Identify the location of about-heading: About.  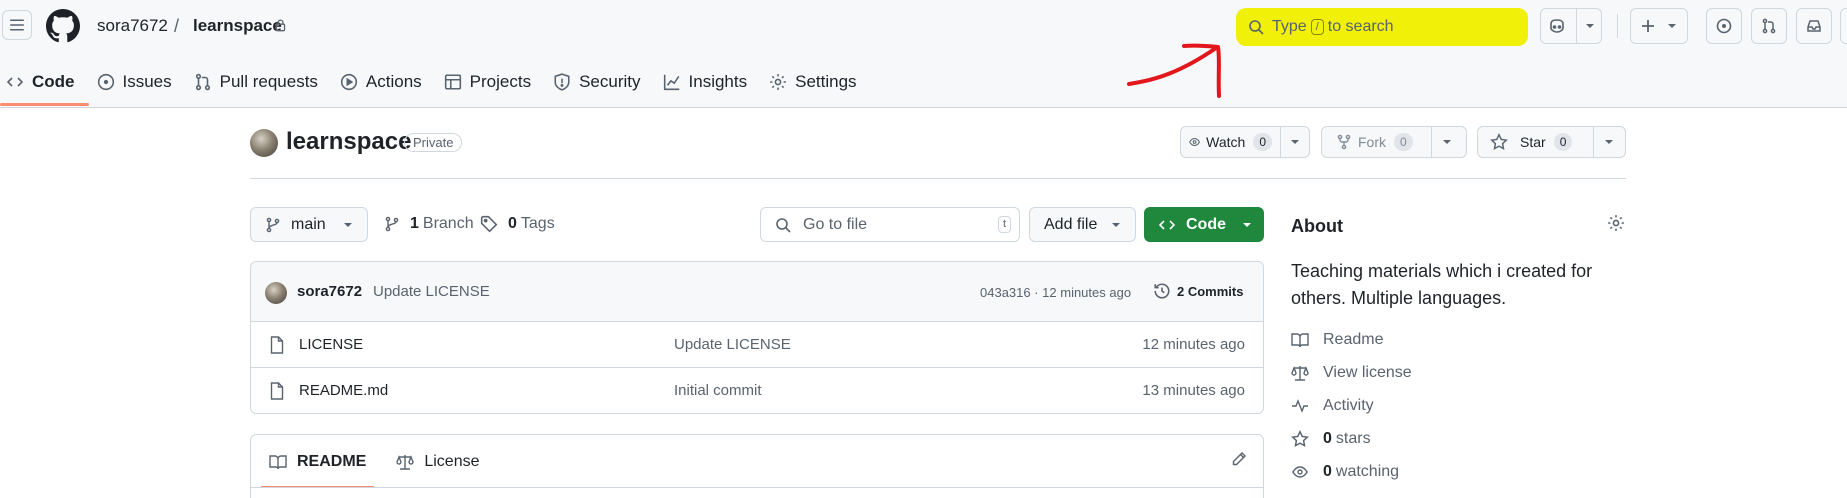
(1317, 226).